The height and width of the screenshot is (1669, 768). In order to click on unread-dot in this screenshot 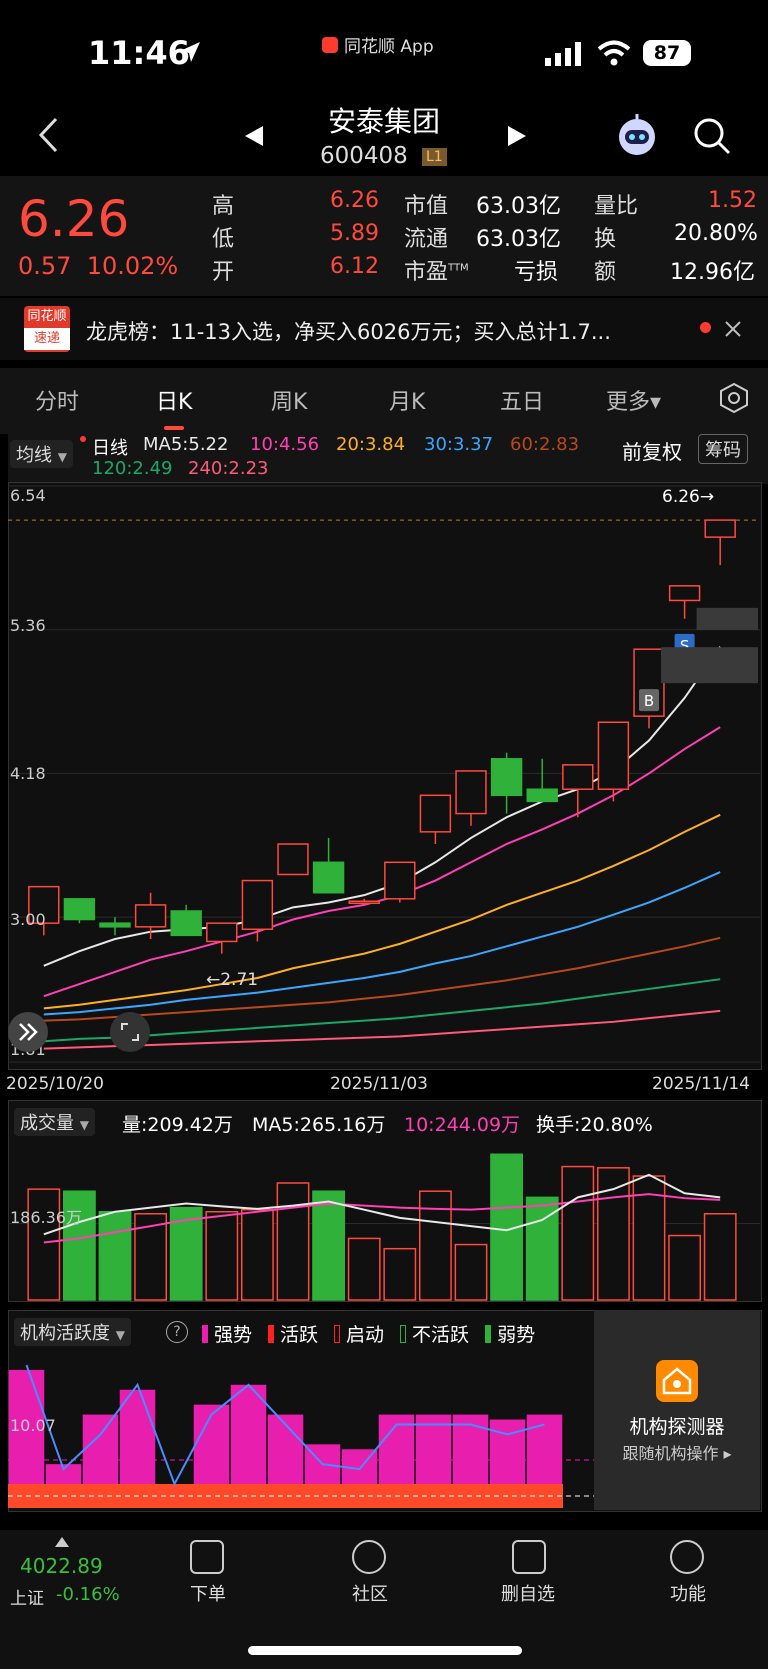, I will do `click(705, 327)`.